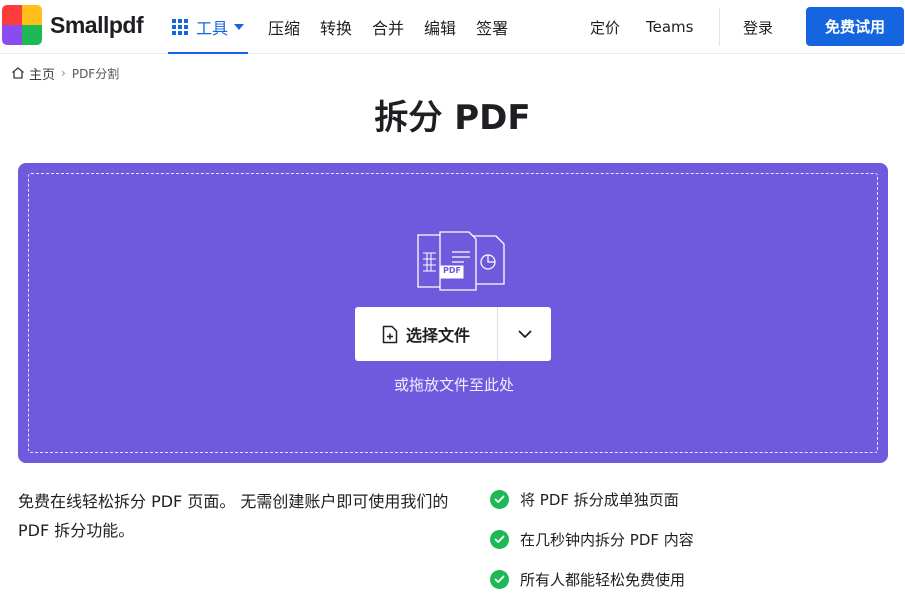 This screenshot has width=905, height=605. Describe the element at coordinates (461, 261) in the screenshot. I see `documents-illustration-icon` at that location.